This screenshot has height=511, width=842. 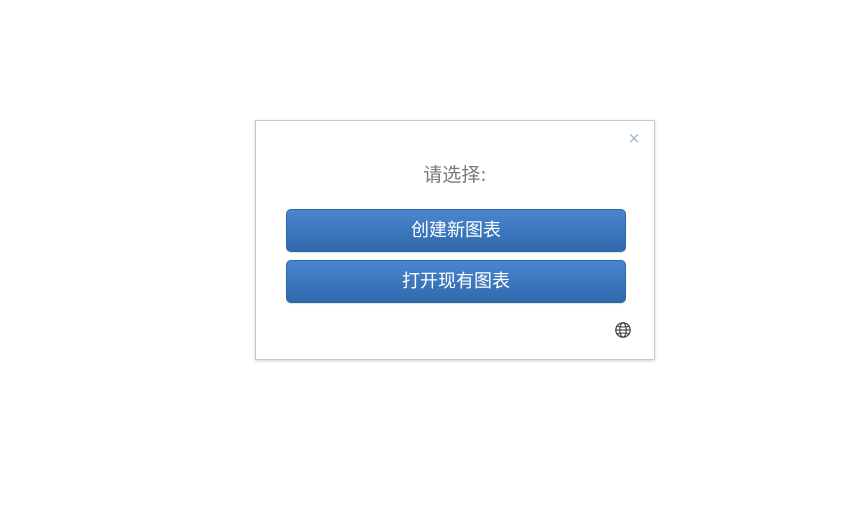 I want to click on close-icon: ×, so click(x=634, y=138).